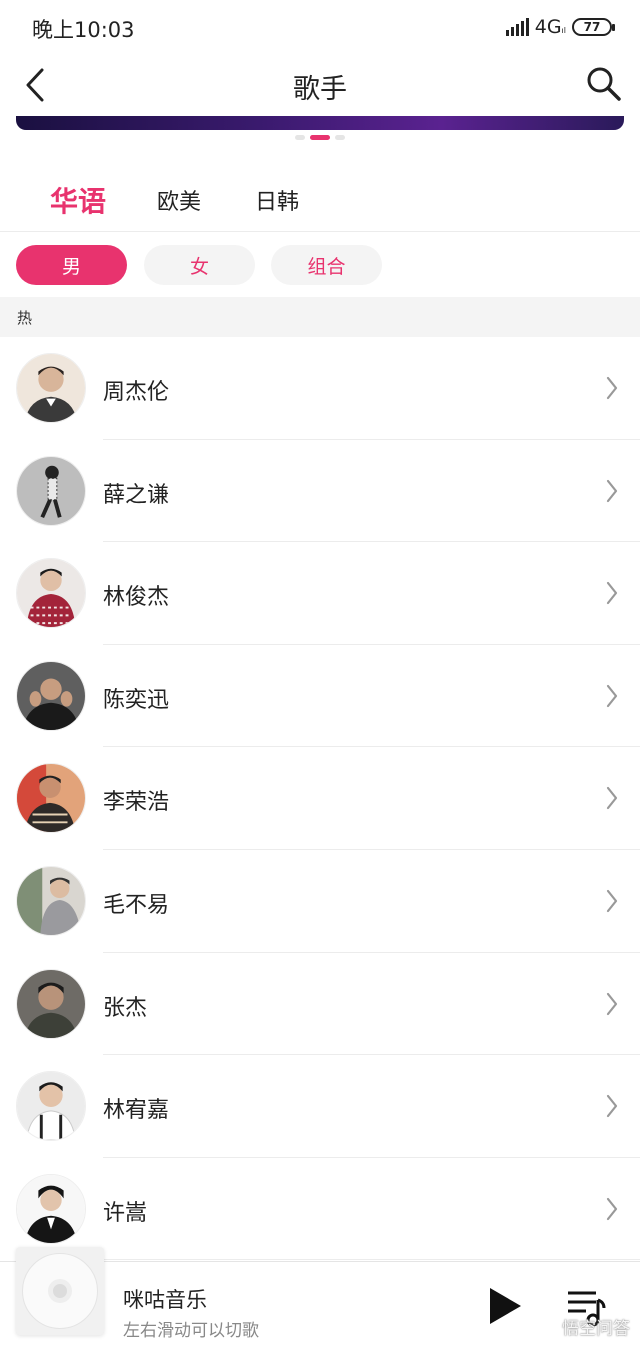 Image resolution: width=640 pixels, height=1351 pixels. Describe the element at coordinates (320, 27) in the screenshot. I see `status-bar: 晚上10:03 4Gıl 77` at that location.